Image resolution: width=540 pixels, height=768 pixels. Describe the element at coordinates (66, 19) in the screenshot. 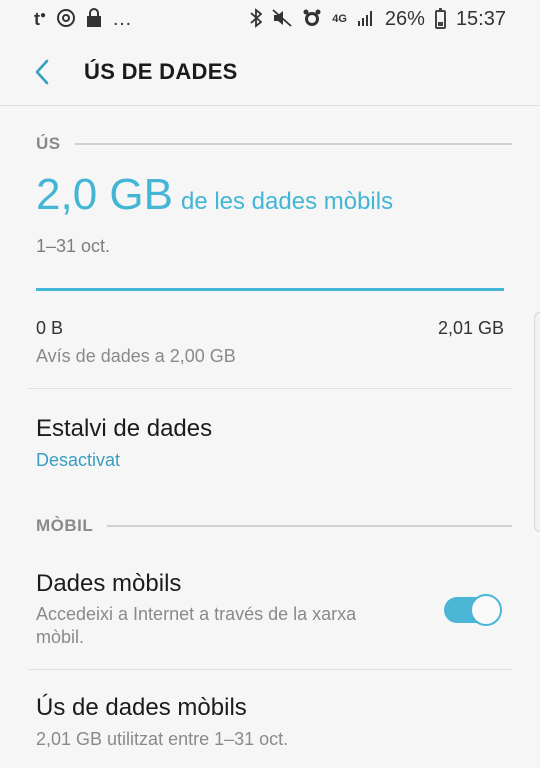

I see `at-notification-icon` at that location.